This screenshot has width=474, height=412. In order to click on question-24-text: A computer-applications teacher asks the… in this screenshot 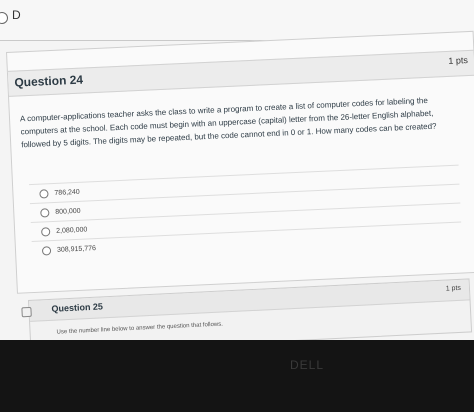, I will do `click(228, 122)`.